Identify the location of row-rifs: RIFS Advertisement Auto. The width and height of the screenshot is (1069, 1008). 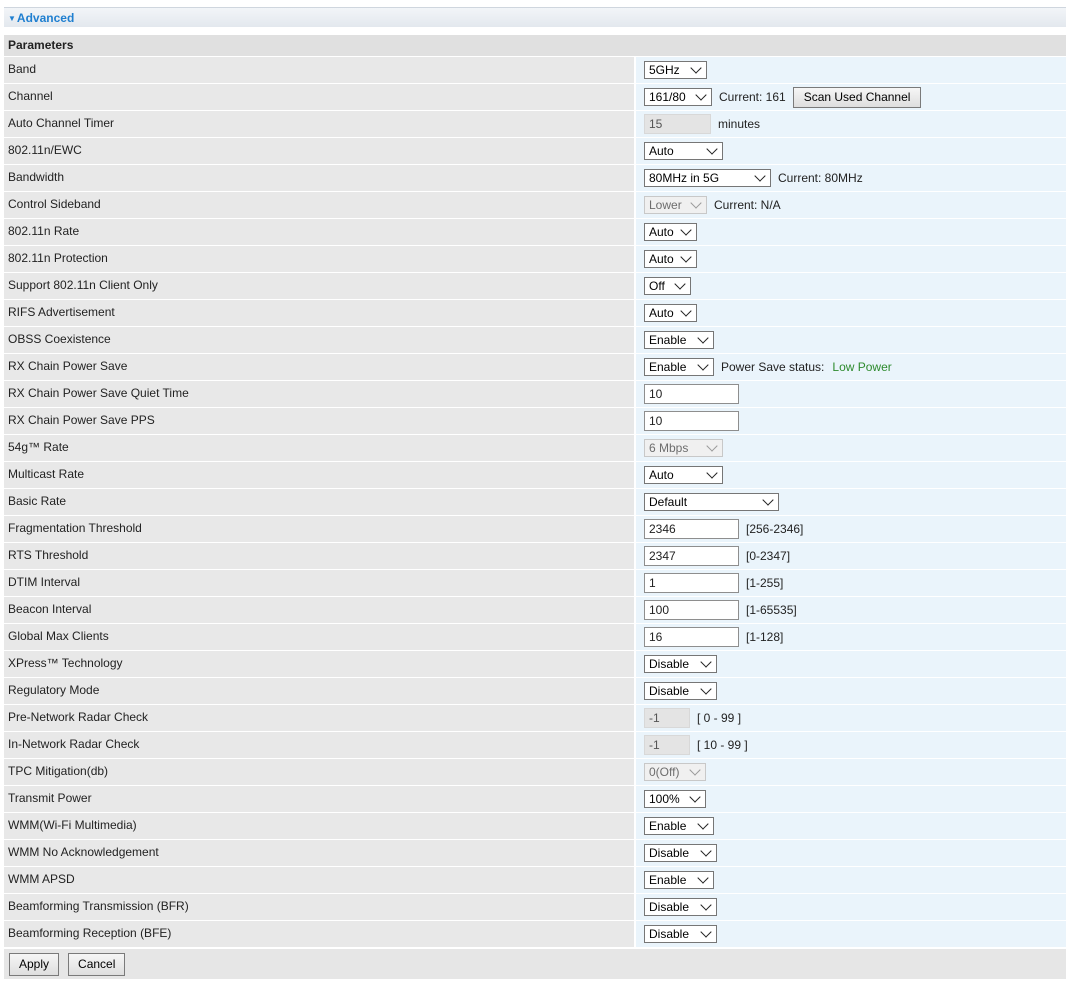
(535, 313).